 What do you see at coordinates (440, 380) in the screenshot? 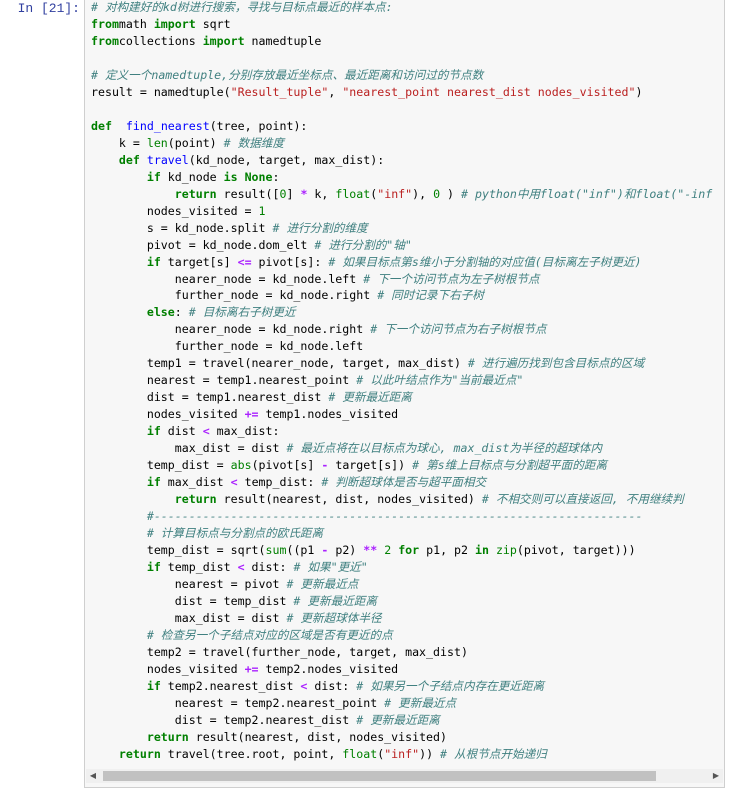
I see `code-token: # 以此叶结点作为"当前最近点"` at bounding box center [440, 380].